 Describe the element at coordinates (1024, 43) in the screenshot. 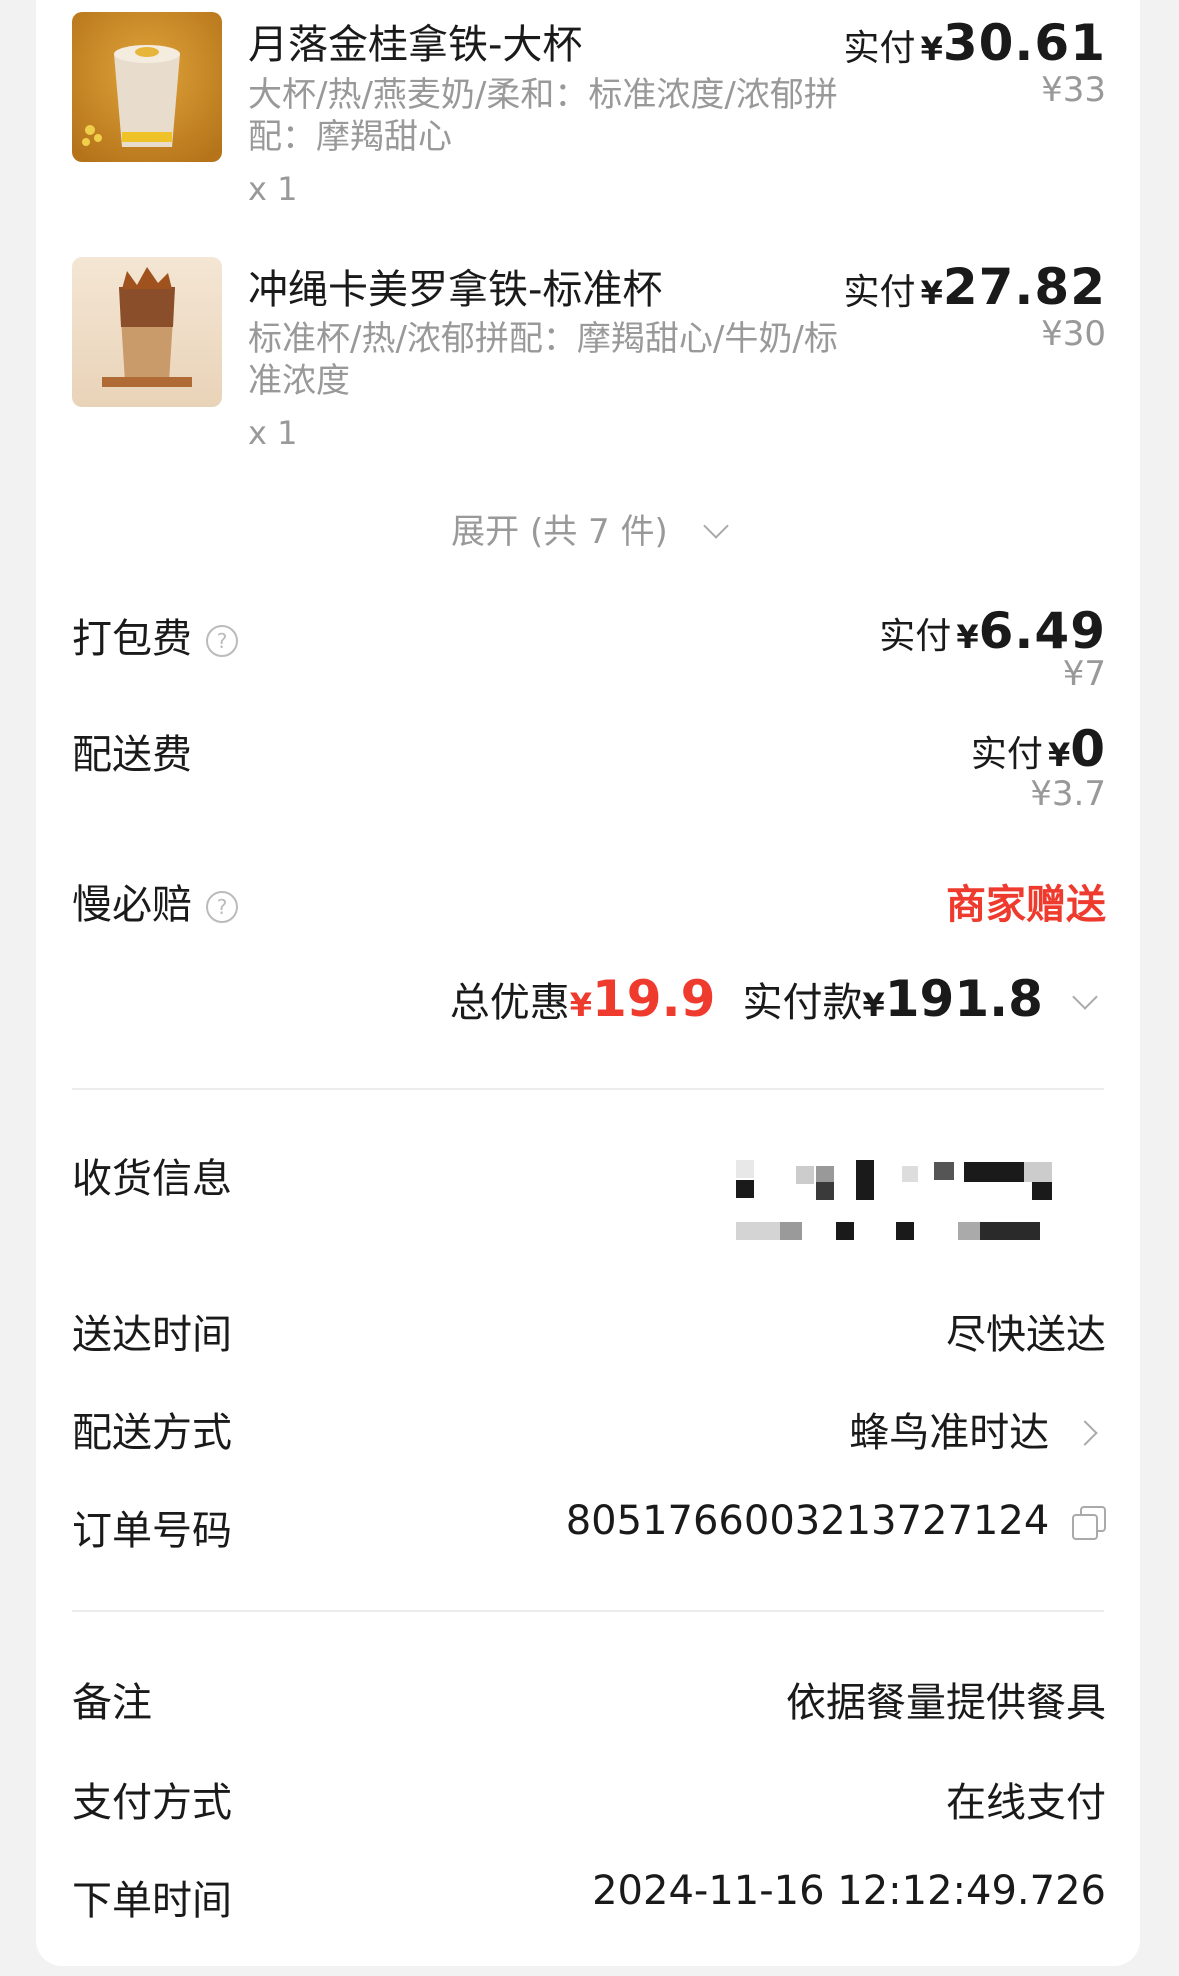

I see `paid-amount: 30.61` at that location.